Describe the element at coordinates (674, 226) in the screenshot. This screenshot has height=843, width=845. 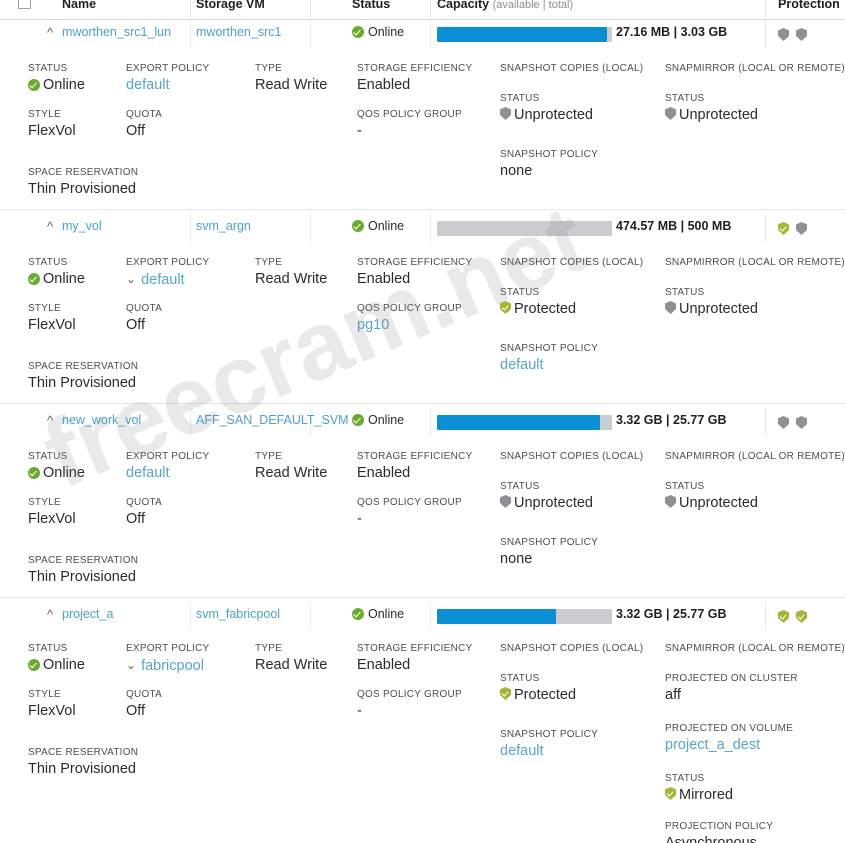
I see `capacity-label: 474.57 MB | 500 MB` at that location.